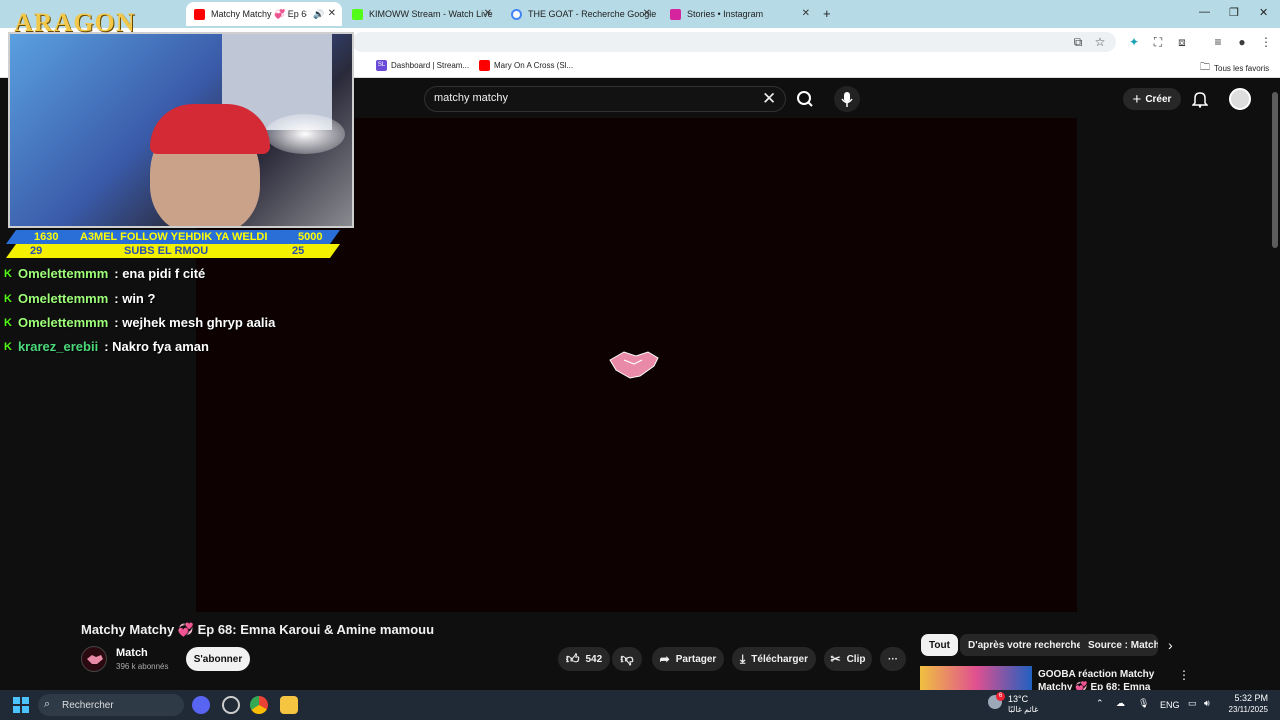  Describe the element at coordinates (1023, 709) in the screenshot. I see `weather-desc: غائم غالبًا` at that location.